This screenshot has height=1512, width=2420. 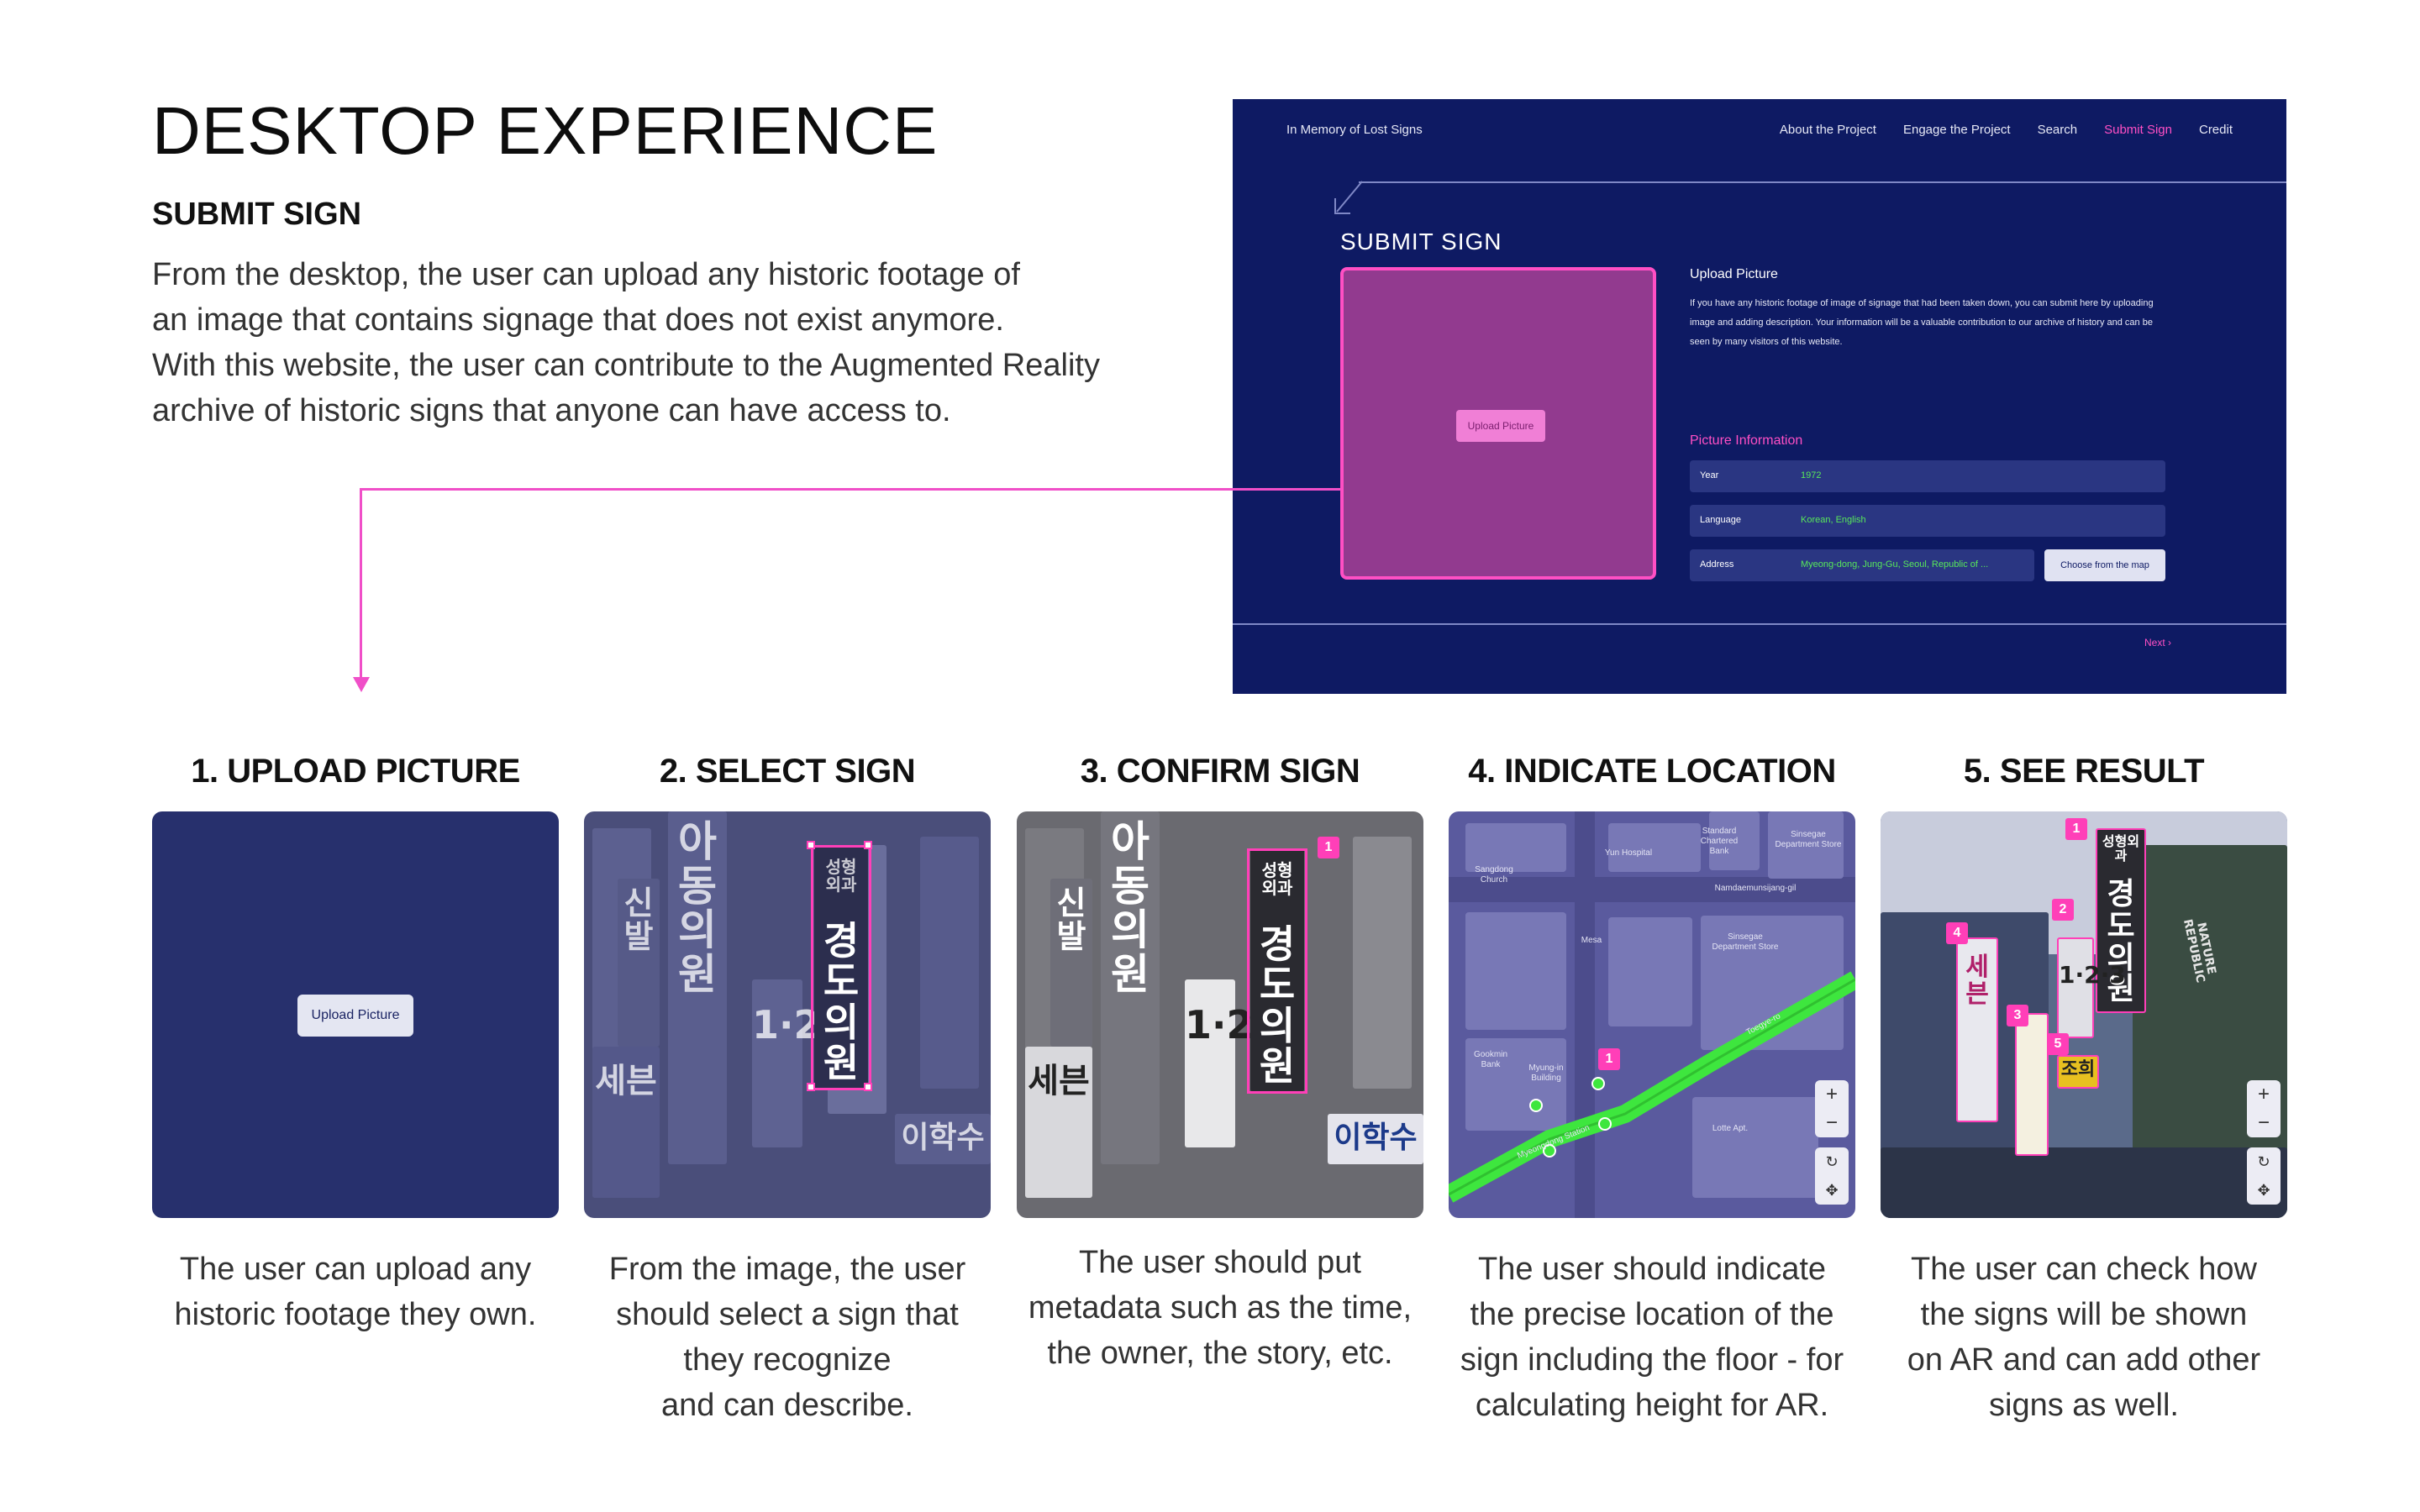 I want to click on desc-line: sign including the floor - for, so click(x=1652, y=1360).